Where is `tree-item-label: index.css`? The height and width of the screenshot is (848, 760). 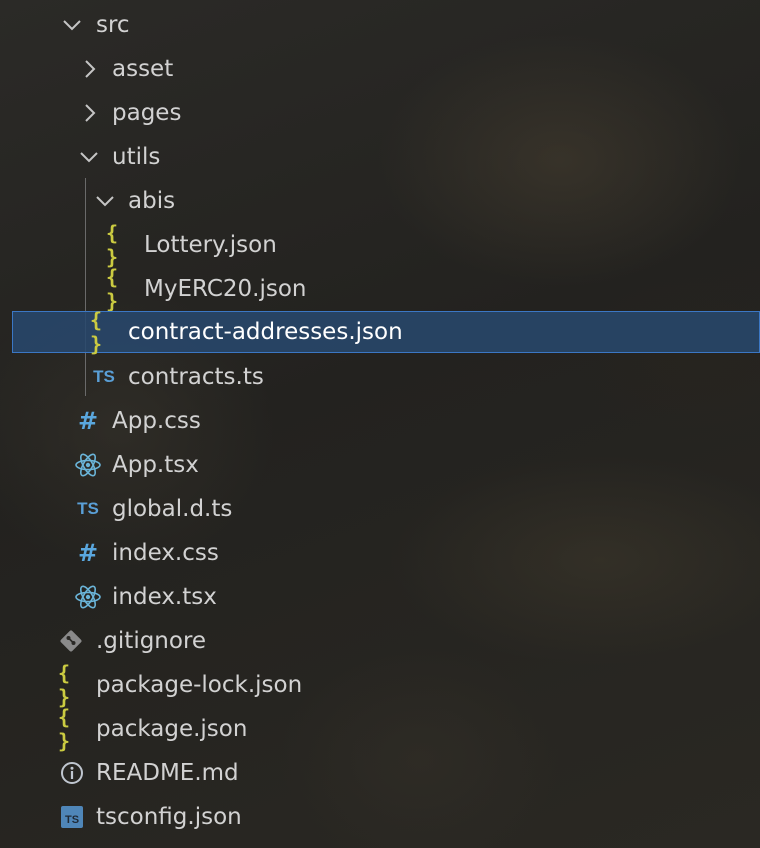
tree-item-label: index.css is located at coordinates (165, 553).